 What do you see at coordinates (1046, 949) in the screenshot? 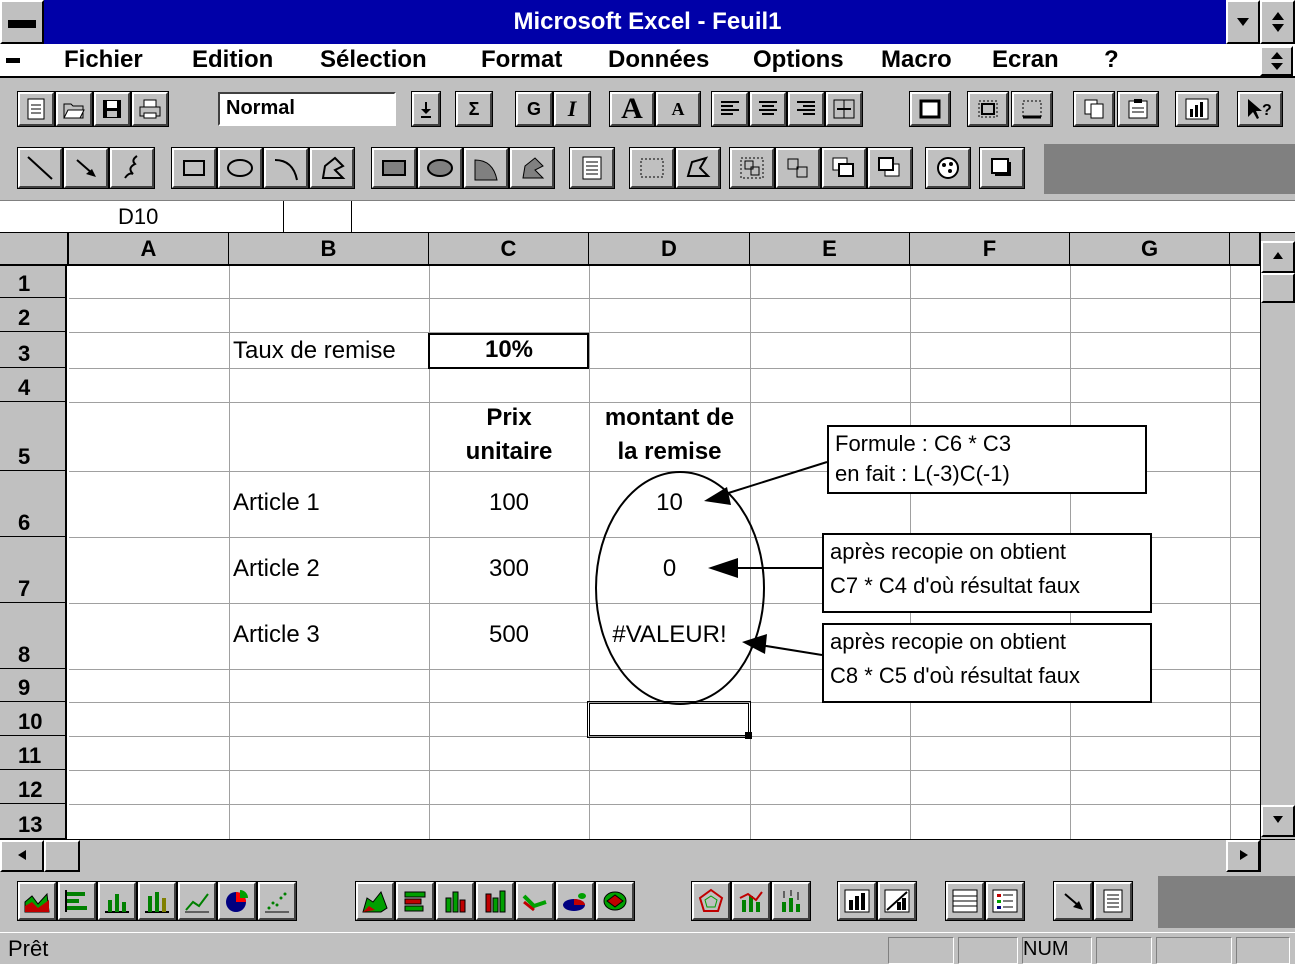
I see `num-lock-label: NUM` at bounding box center [1046, 949].